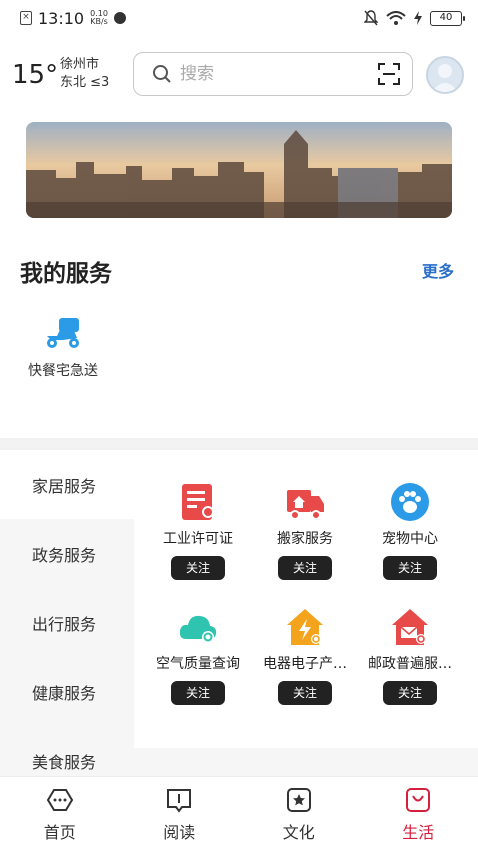  I want to click on notification-icon: ×, so click(26, 18).